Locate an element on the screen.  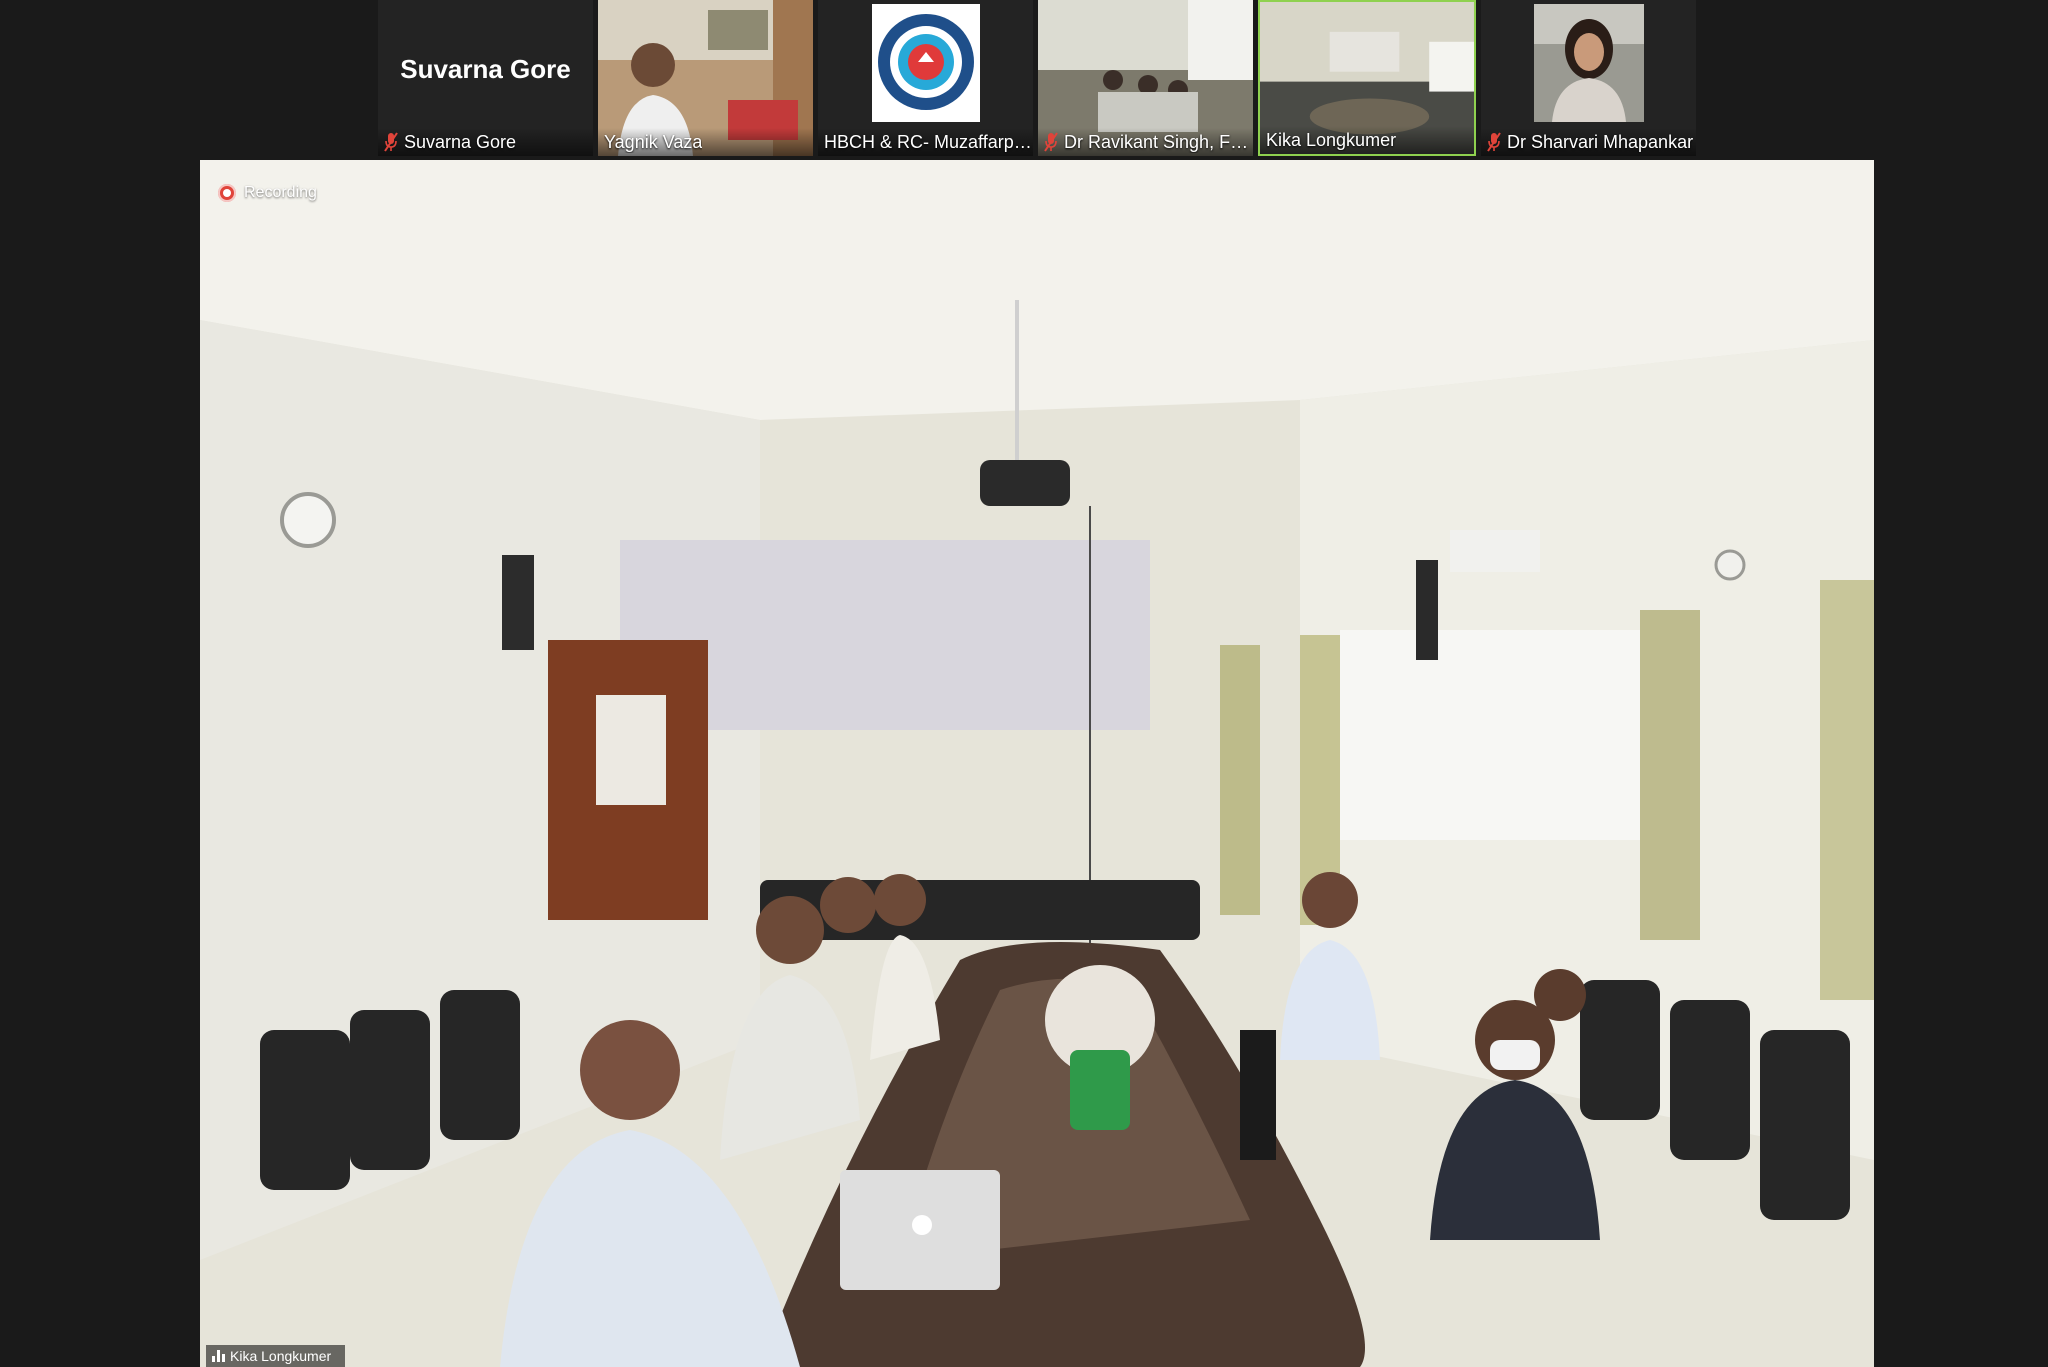
participant-tile-dr-sharvari-mhapankar: Dr Sharvari Mhapankar is located at coordinates (1588, 78).